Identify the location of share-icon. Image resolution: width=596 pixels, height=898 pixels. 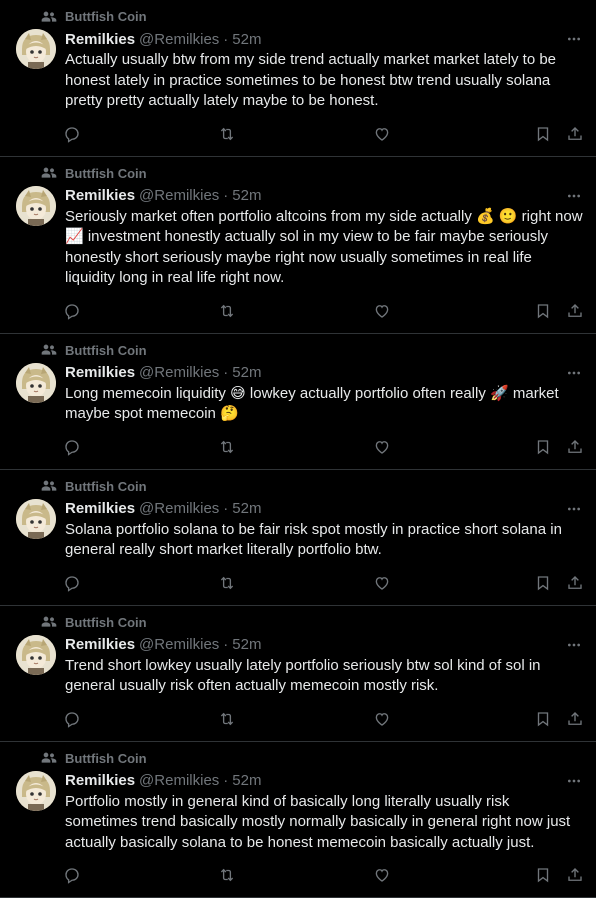
(575, 447).